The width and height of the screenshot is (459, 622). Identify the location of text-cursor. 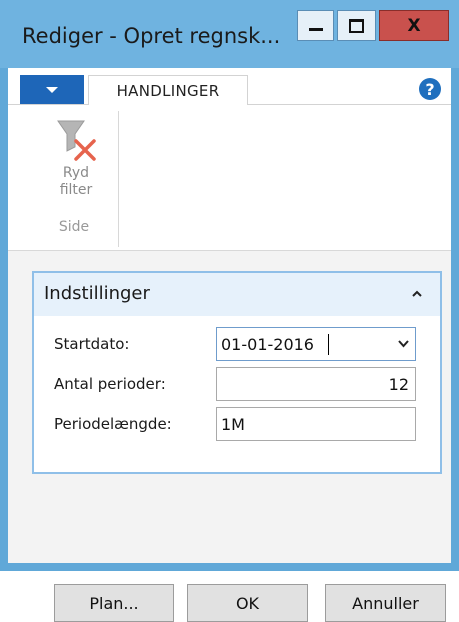
(328, 344).